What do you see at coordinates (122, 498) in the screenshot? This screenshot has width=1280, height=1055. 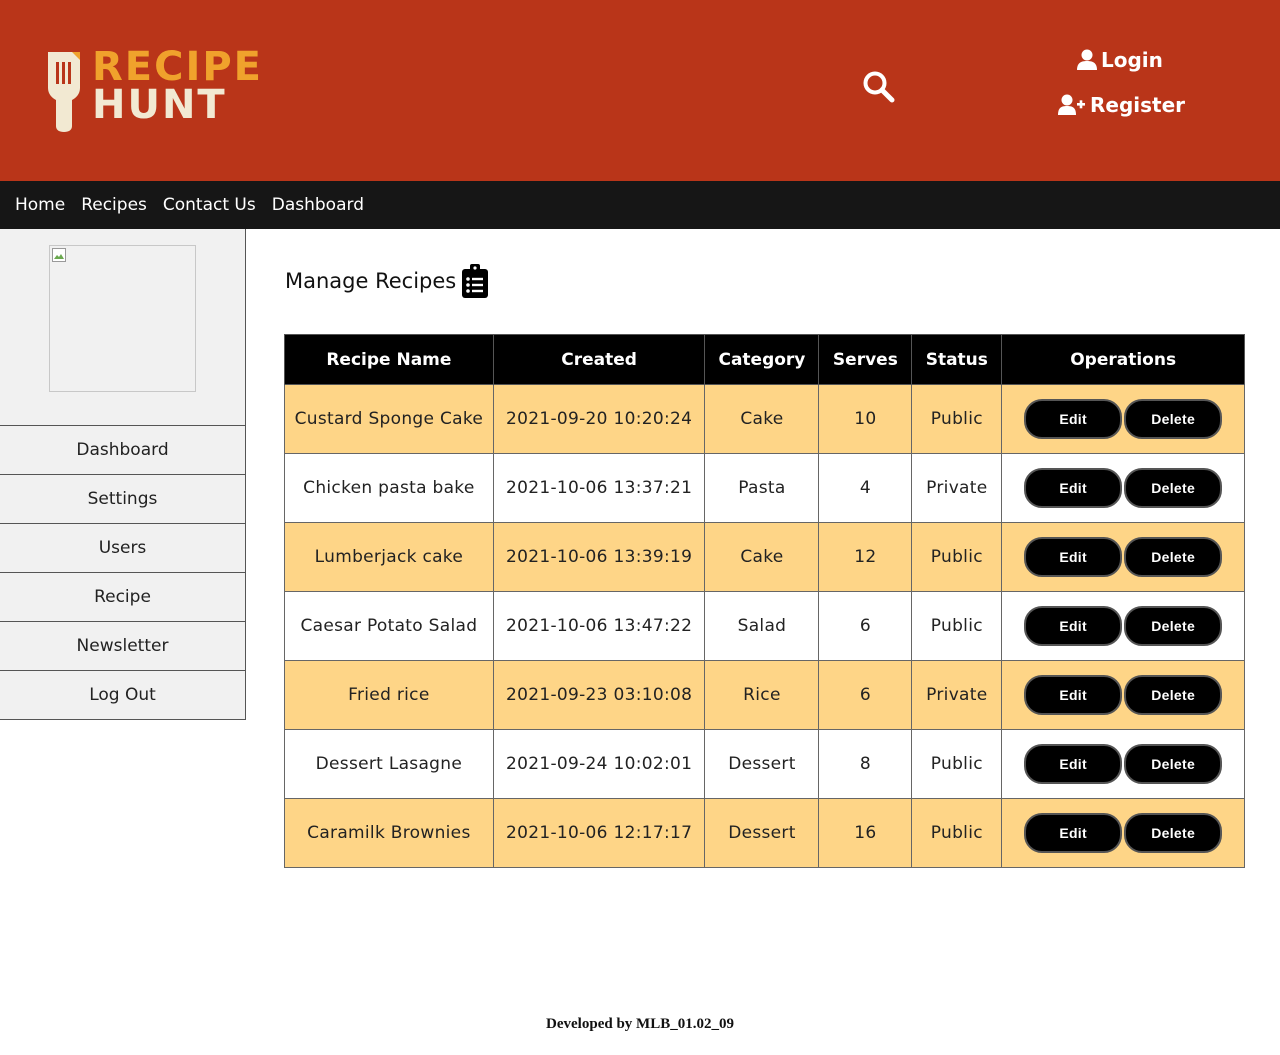 I see `sidebar-item-settings: Settings` at bounding box center [122, 498].